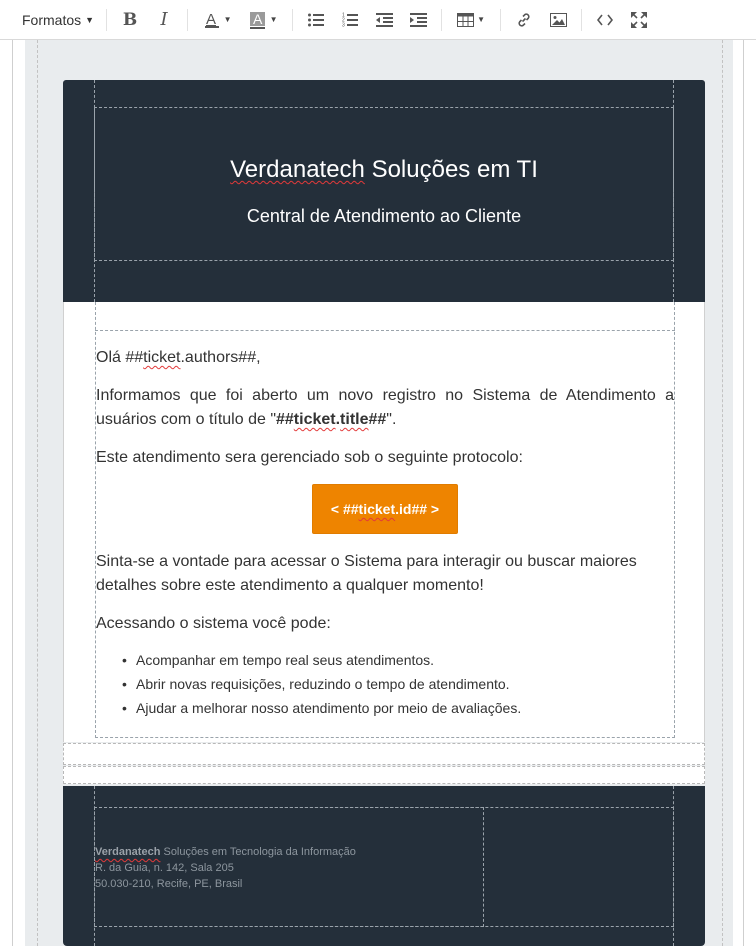 Image resolution: width=756 pixels, height=946 pixels. I want to click on footer-street: R. da Guia, n. 142, Sala 205, so click(164, 868).